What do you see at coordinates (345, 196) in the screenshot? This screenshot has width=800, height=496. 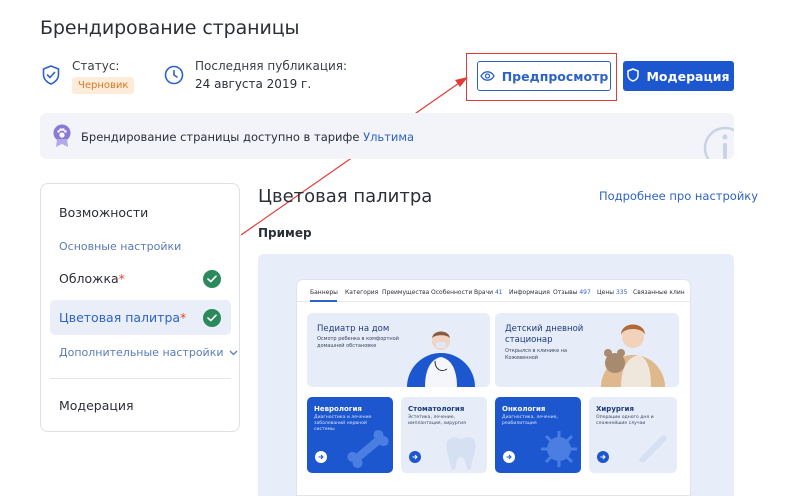 I see `section-title: Цветовая палитра` at bounding box center [345, 196].